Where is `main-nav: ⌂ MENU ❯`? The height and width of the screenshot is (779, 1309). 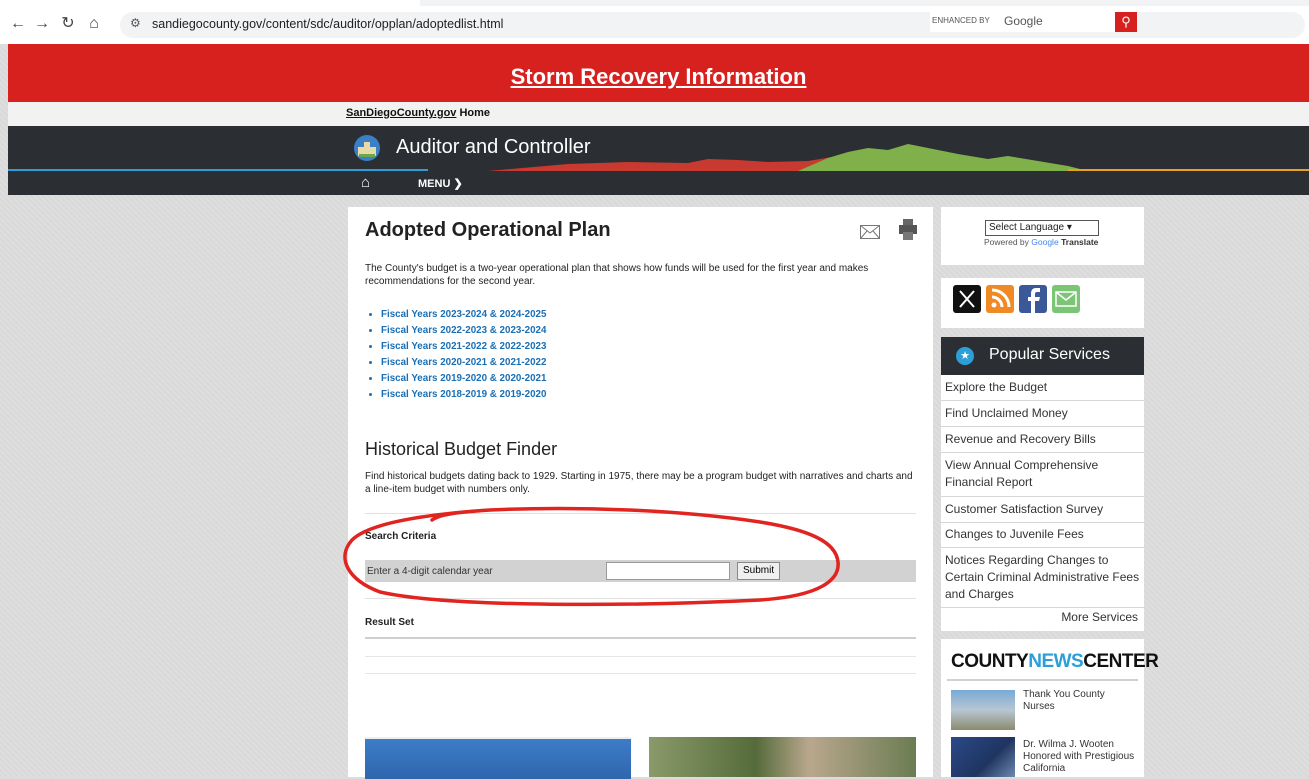
main-nav: ⌂ MENU ❯ is located at coordinates (658, 183).